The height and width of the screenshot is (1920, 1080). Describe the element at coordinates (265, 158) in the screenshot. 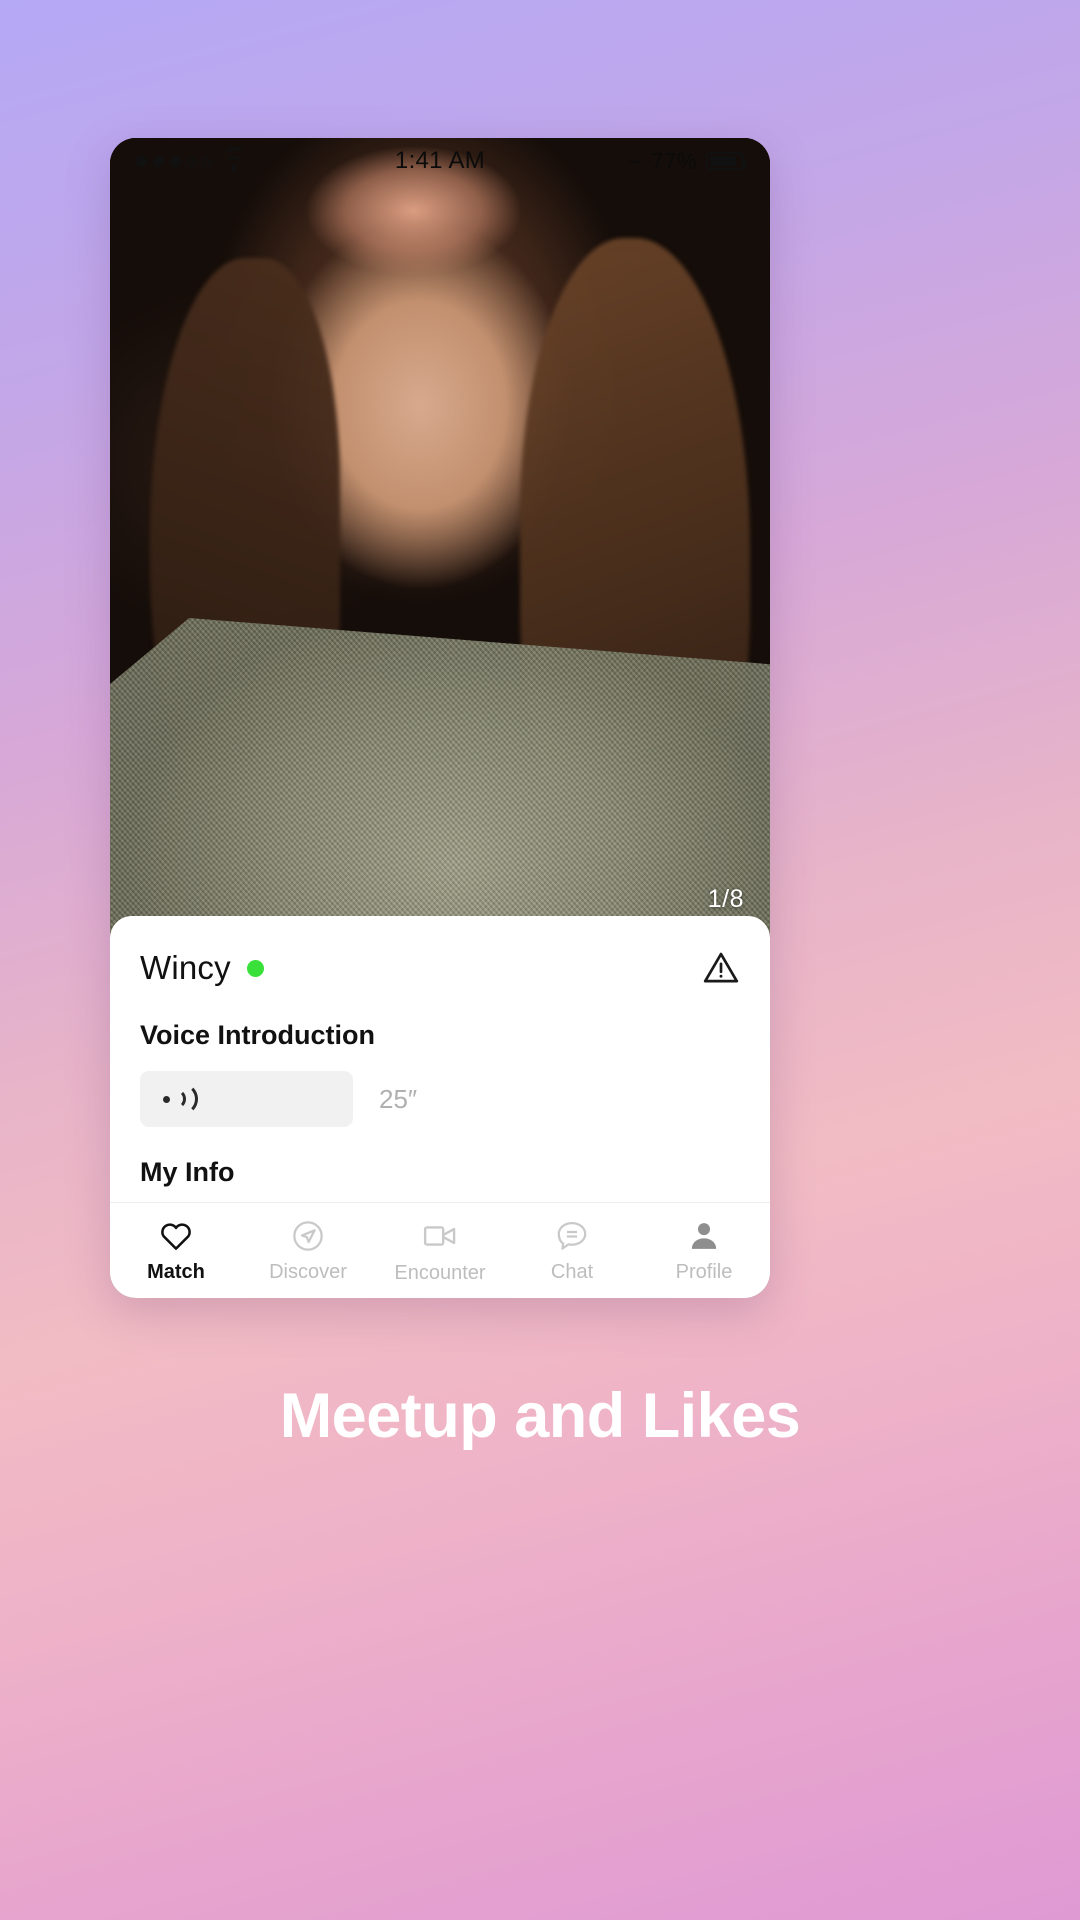

I see `status-left` at that location.